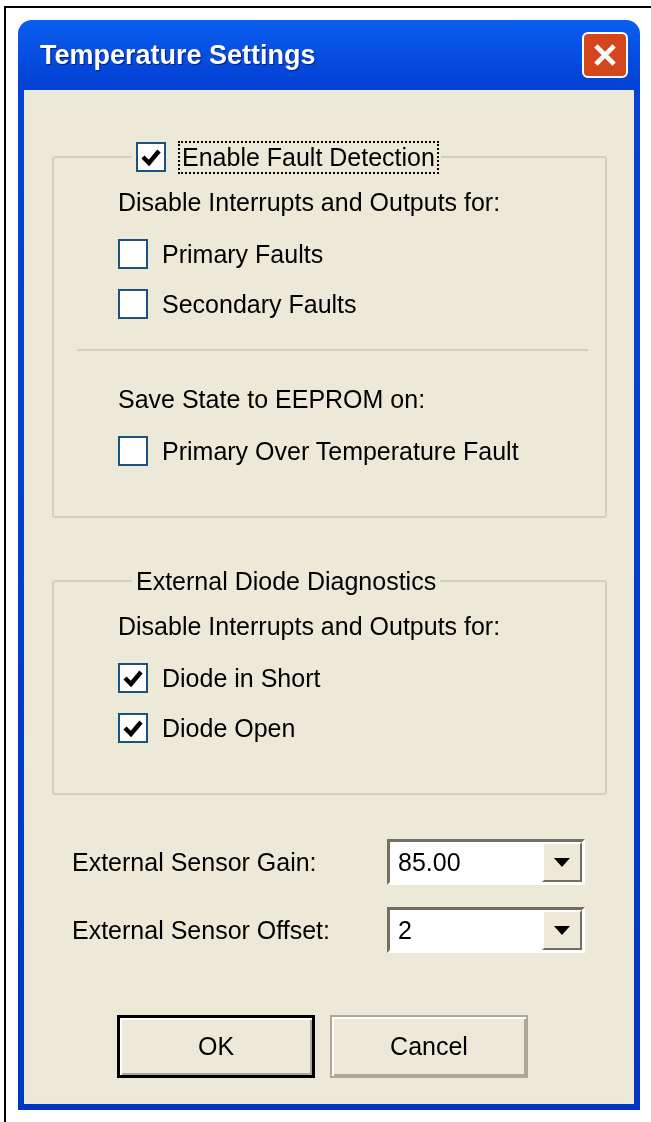 The width and height of the screenshot is (651, 1122). I want to click on checkbox-label: Diode in Short, so click(241, 678).